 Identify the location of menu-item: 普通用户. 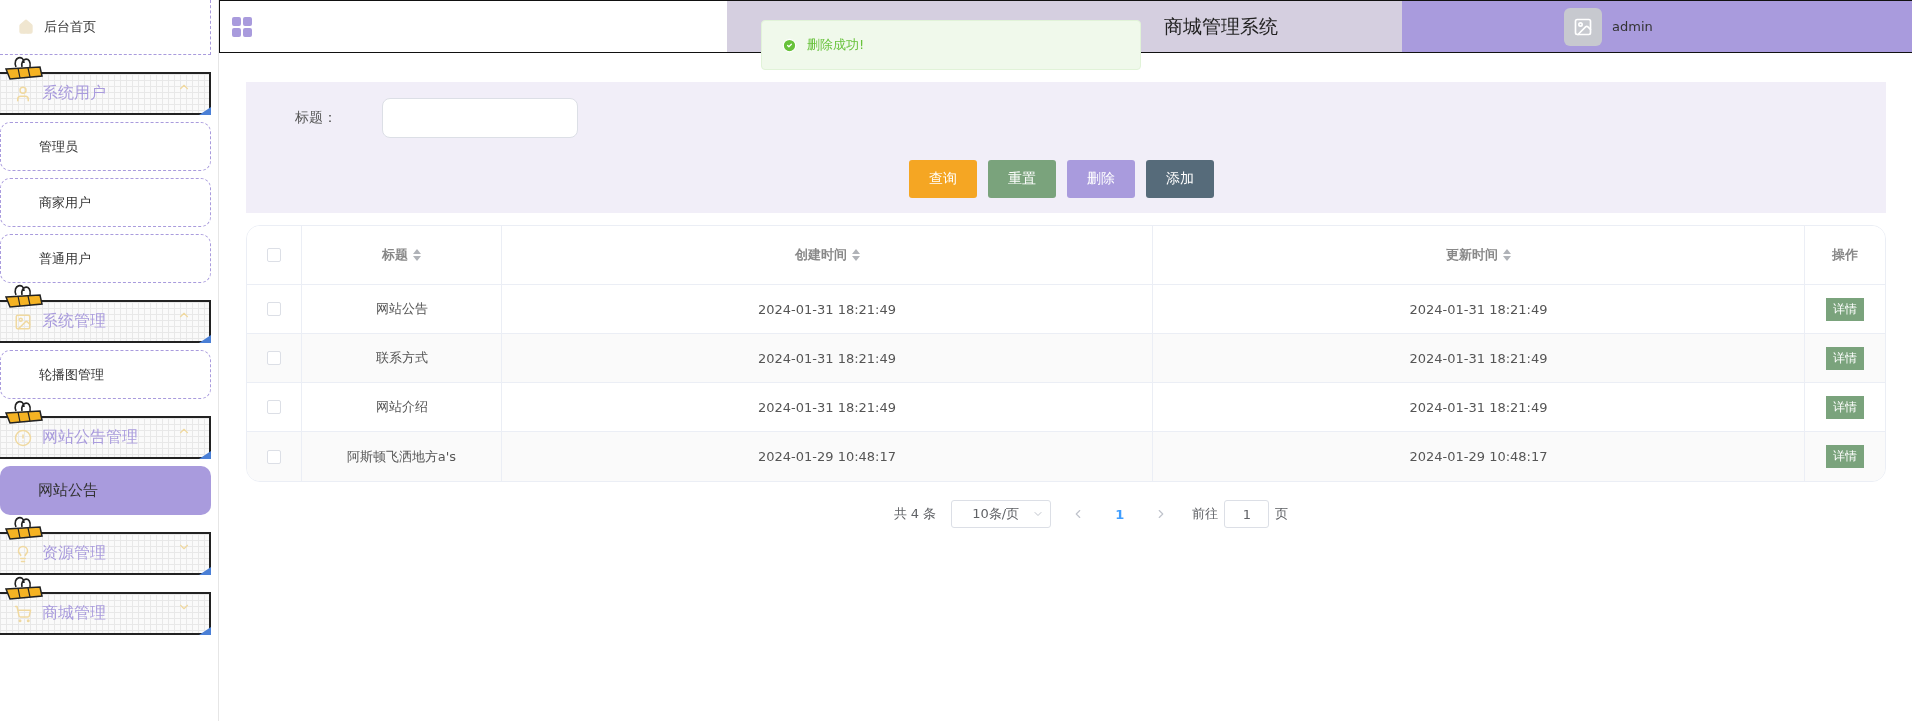
(105, 258).